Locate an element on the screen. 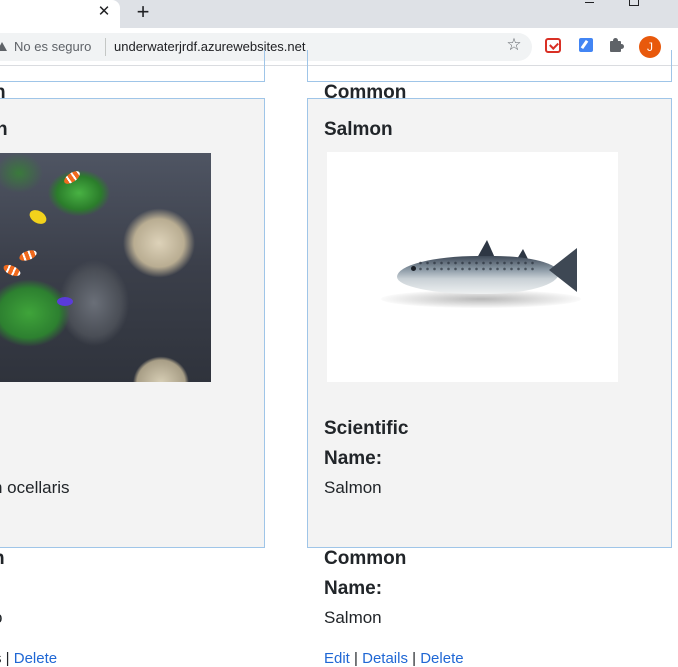  details-link-partial: s | is located at coordinates (5, 658).